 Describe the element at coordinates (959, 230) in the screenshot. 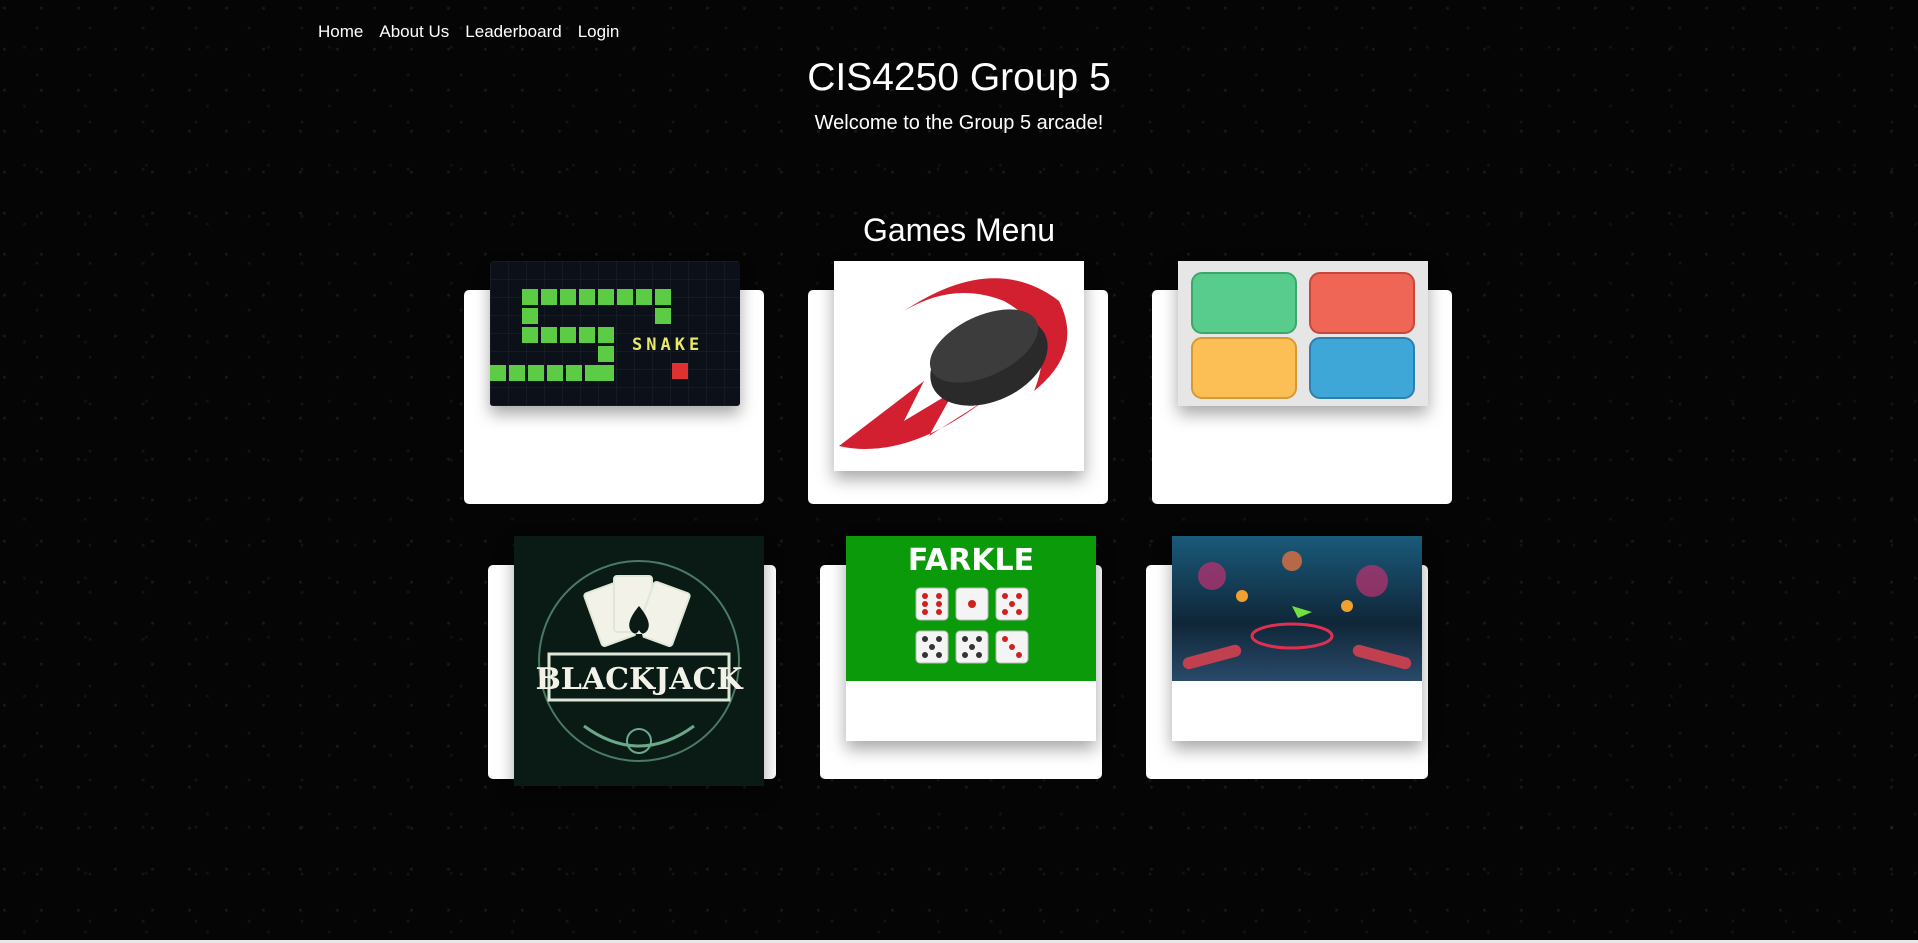

I see `games-menu-heading: Games Menu` at that location.